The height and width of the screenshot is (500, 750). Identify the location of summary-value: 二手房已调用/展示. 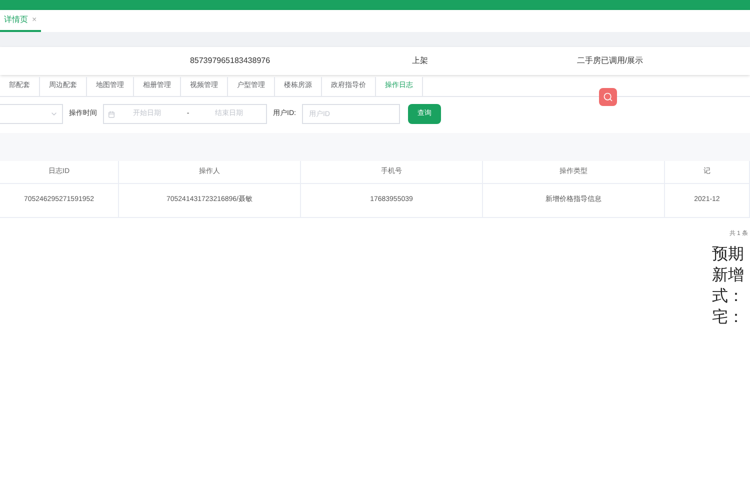
(610, 61).